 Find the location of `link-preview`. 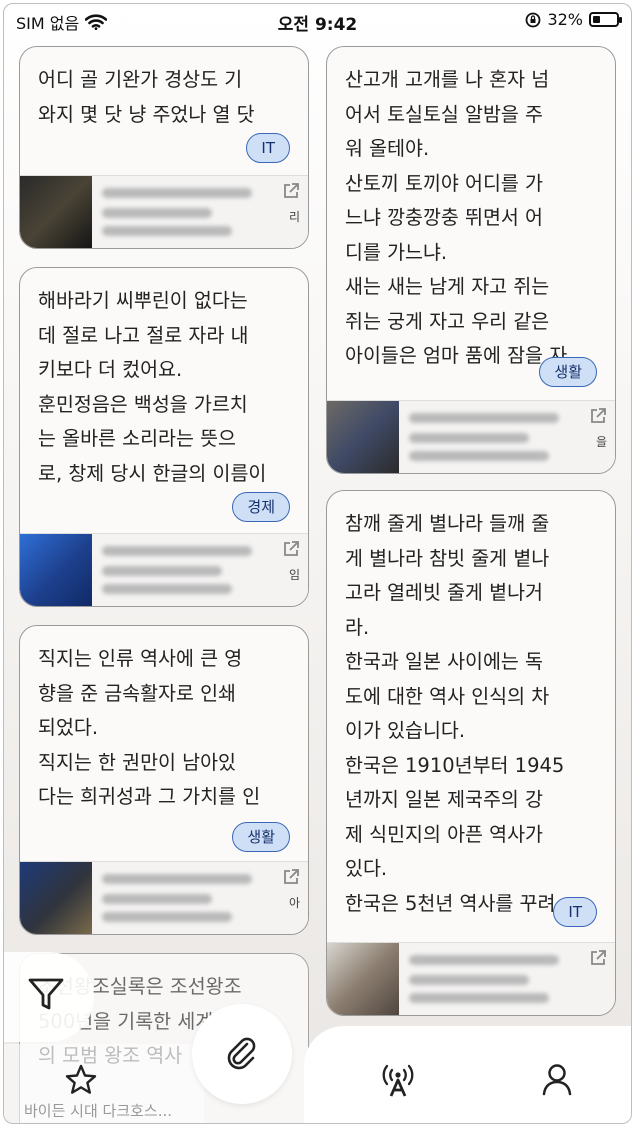

link-preview is located at coordinates (471, 978).